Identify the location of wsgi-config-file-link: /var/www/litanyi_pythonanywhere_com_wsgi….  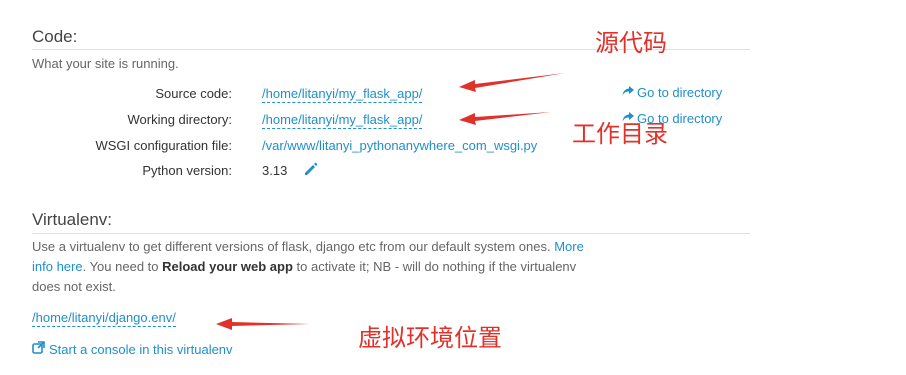
(399, 145).